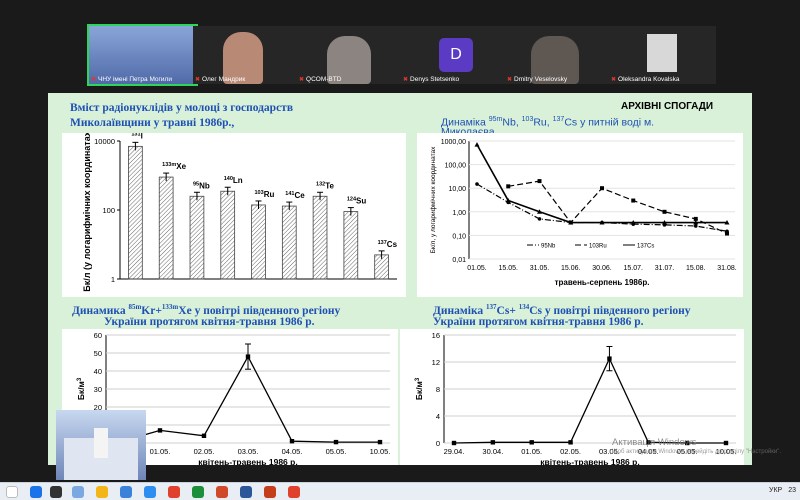 This screenshot has width=800, height=500. What do you see at coordinates (174, 492) in the screenshot?
I see `chrome-icon` at bounding box center [174, 492].